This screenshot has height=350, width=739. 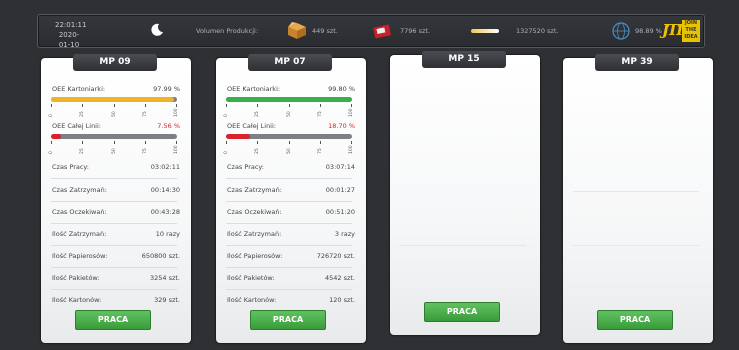 What do you see at coordinates (637, 62) in the screenshot?
I see `machine-title: MP 39` at bounding box center [637, 62].